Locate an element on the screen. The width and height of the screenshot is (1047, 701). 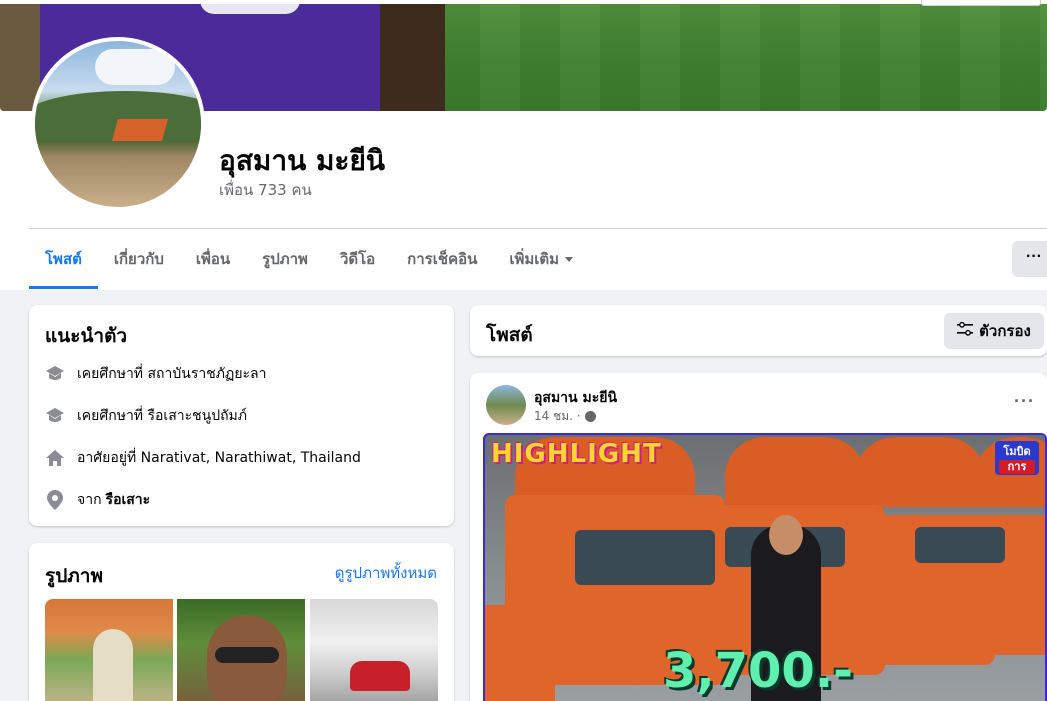
intro-item-education-2: เคยศึกษาที่ รือเสาะชนูปถัมภ์ is located at coordinates (146, 416).